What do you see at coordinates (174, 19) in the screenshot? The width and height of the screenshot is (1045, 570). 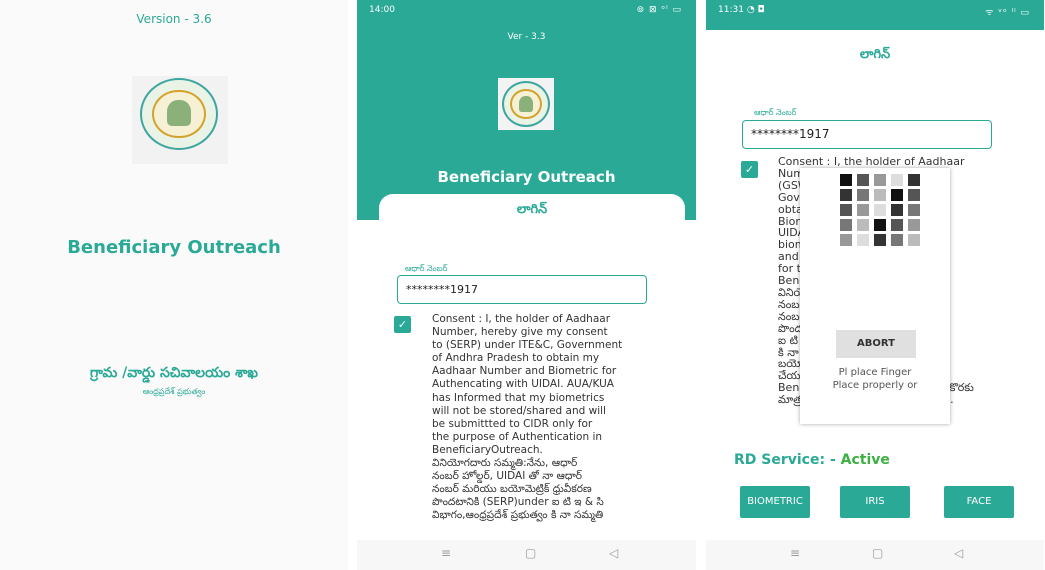 I see `version-label: Version - 3.6` at bounding box center [174, 19].